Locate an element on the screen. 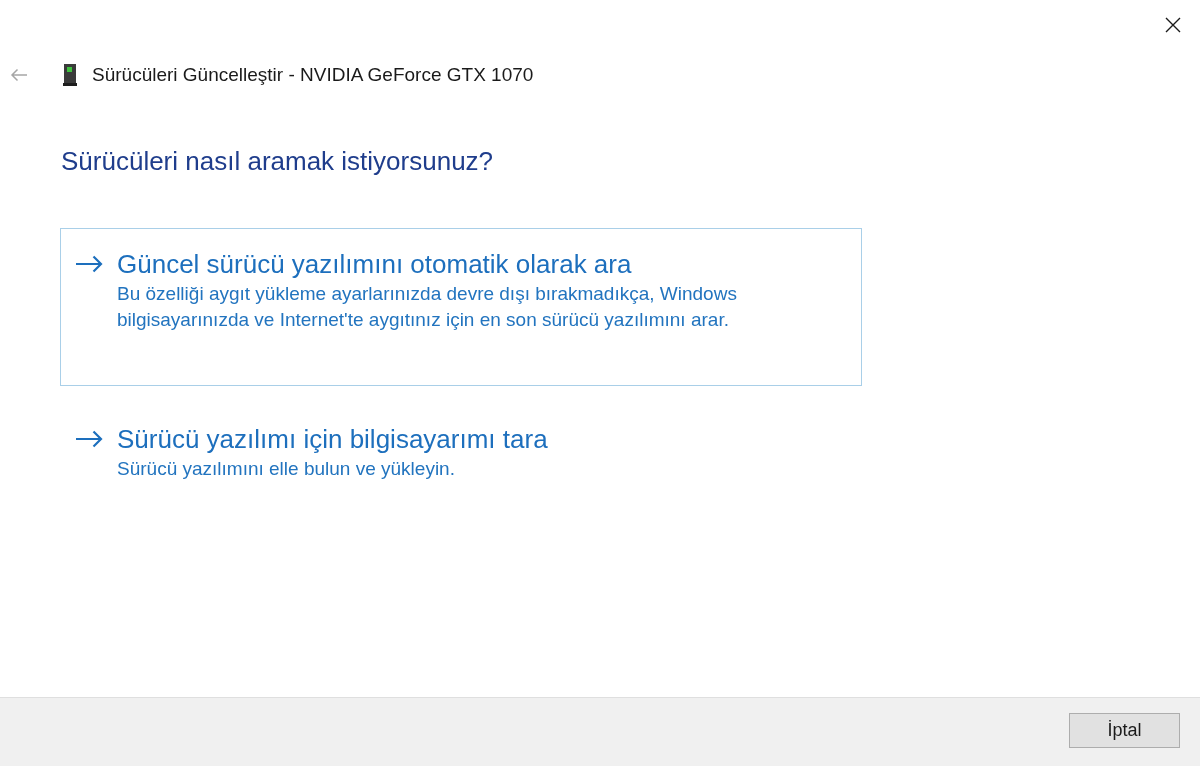 Image resolution: width=1200 pixels, height=766 pixels. cancel-button: İptal is located at coordinates (1124, 730).